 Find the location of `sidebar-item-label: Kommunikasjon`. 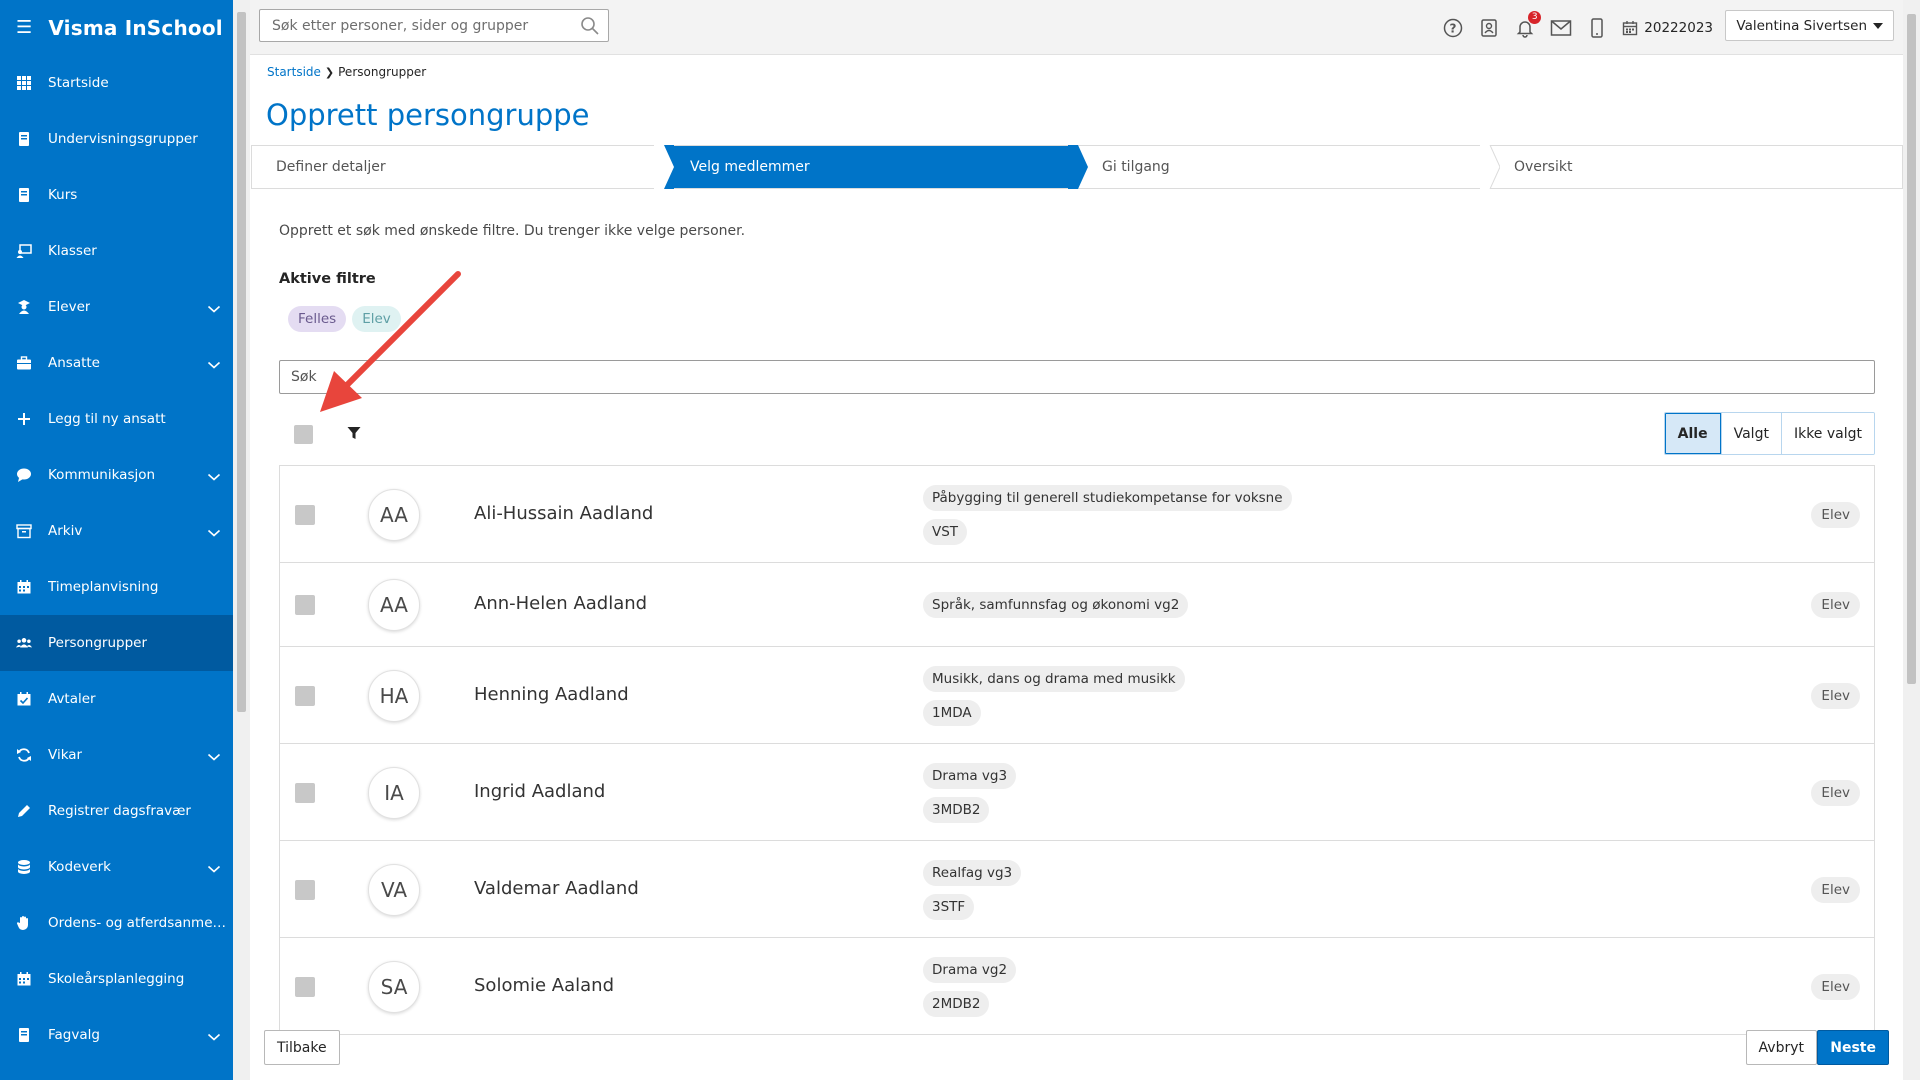

sidebar-item-label: Kommunikasjon is located at coordinates (102, 475).